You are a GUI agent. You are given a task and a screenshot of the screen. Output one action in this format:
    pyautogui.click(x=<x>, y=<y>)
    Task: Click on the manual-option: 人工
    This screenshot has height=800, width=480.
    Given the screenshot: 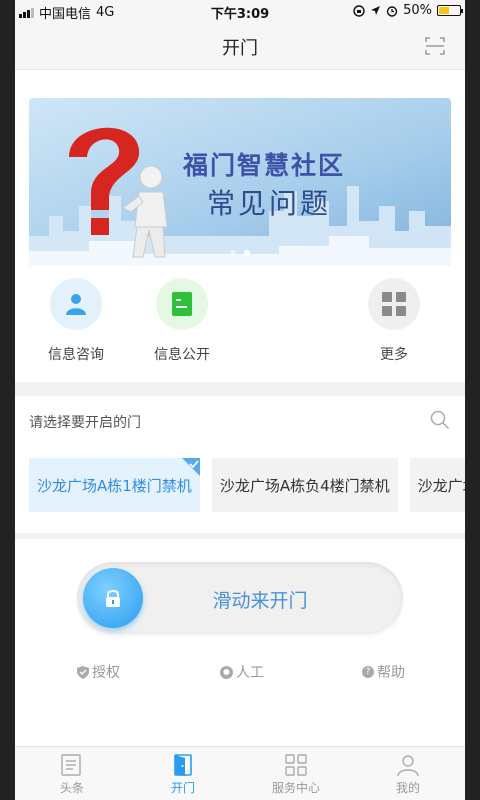 What is the action you would take?
    pyautogui.click(x=242, y=672)
    